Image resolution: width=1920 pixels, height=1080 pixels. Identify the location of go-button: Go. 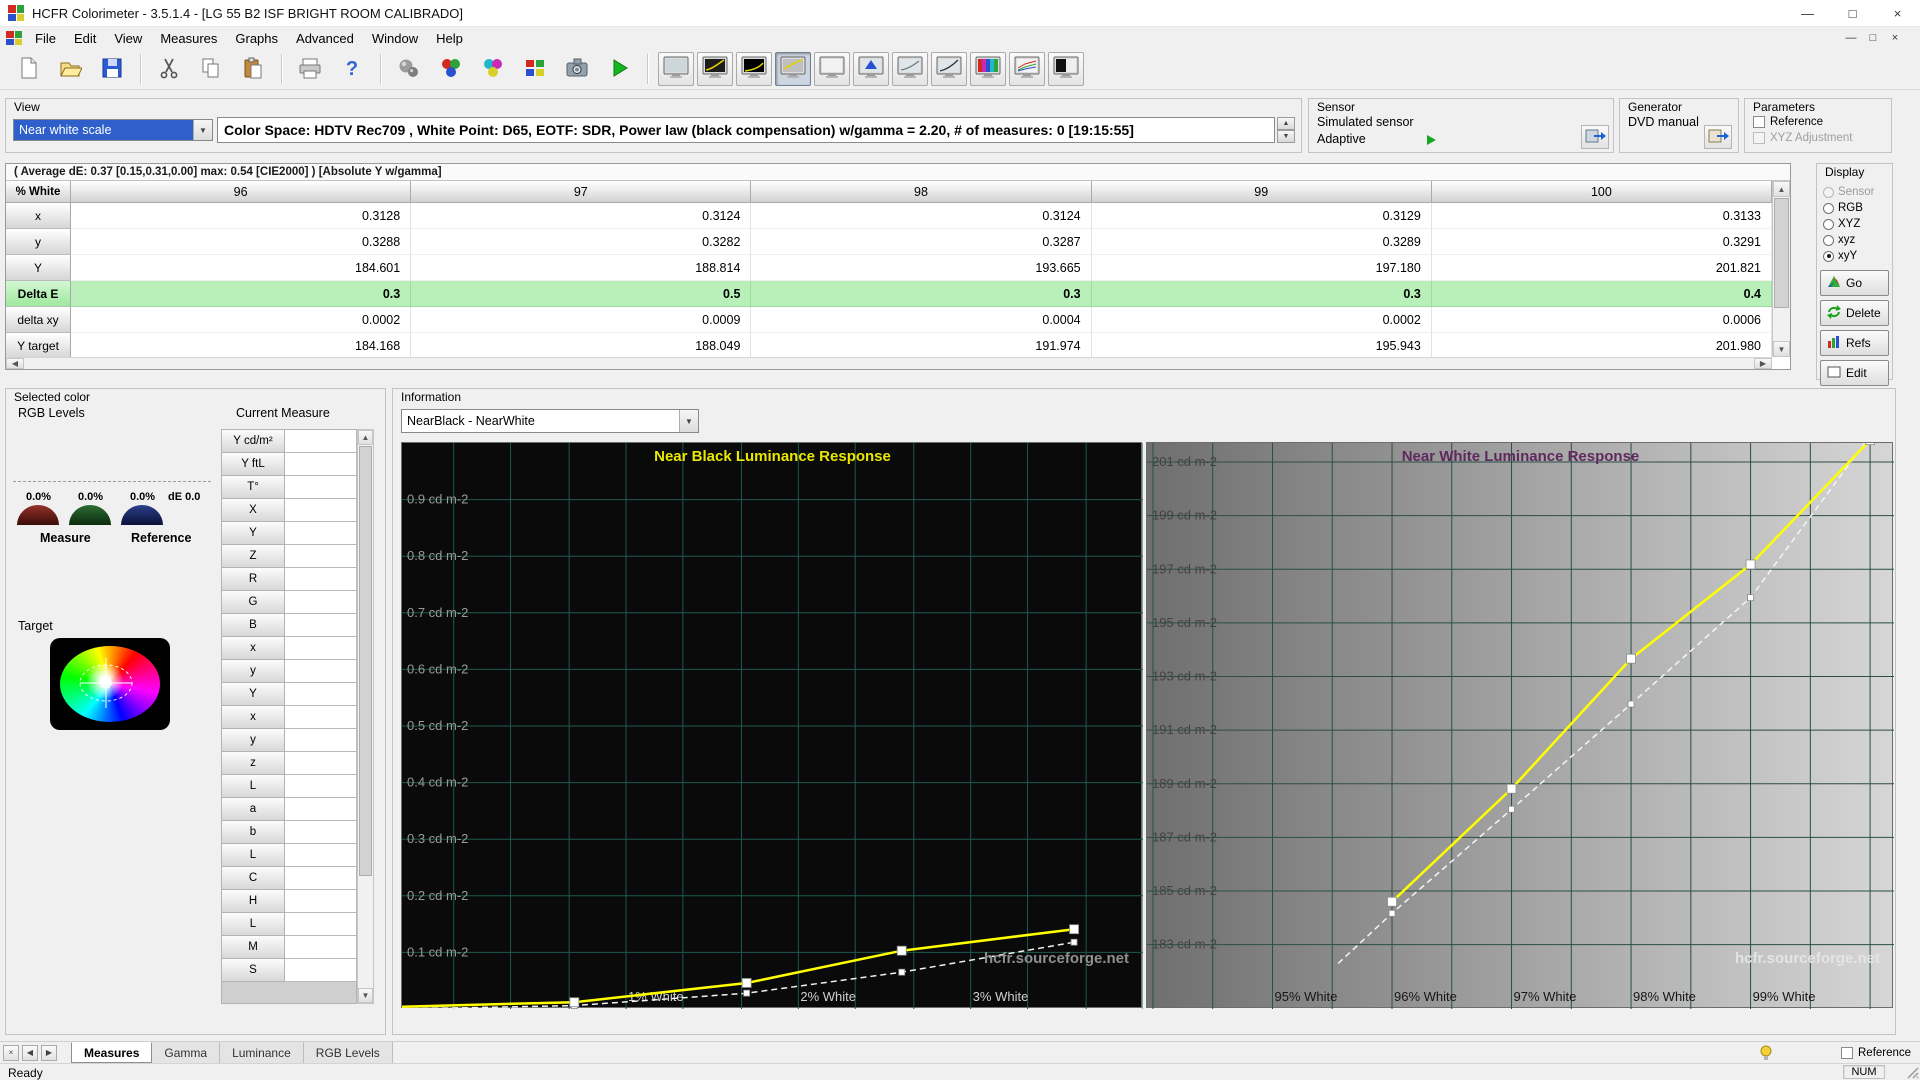
(1854, 283).